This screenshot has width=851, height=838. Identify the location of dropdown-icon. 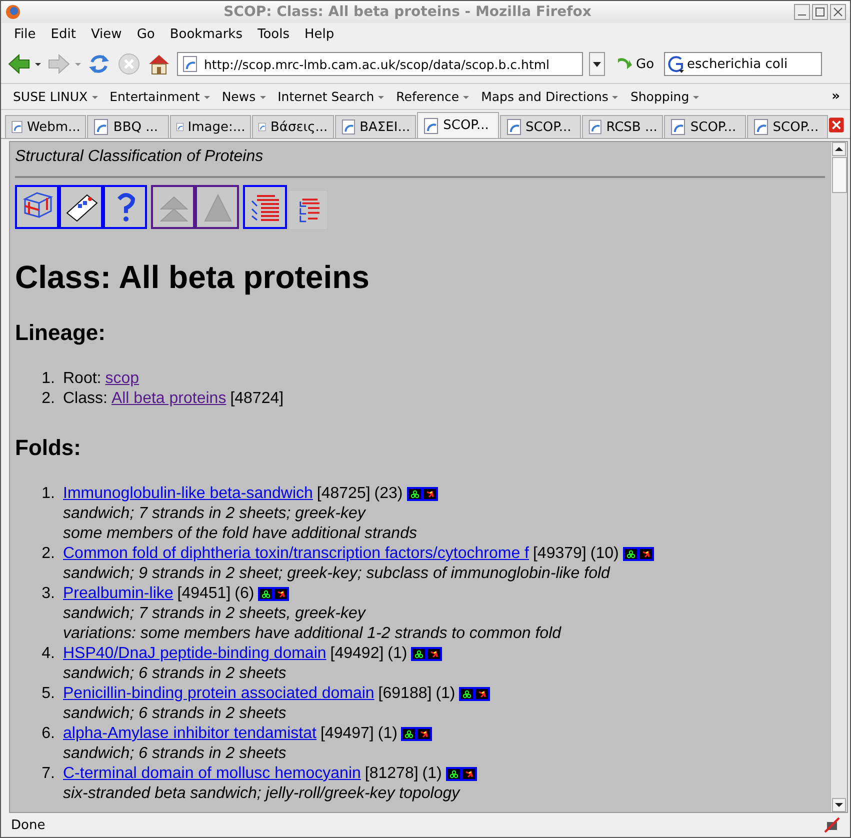
(38, 64).